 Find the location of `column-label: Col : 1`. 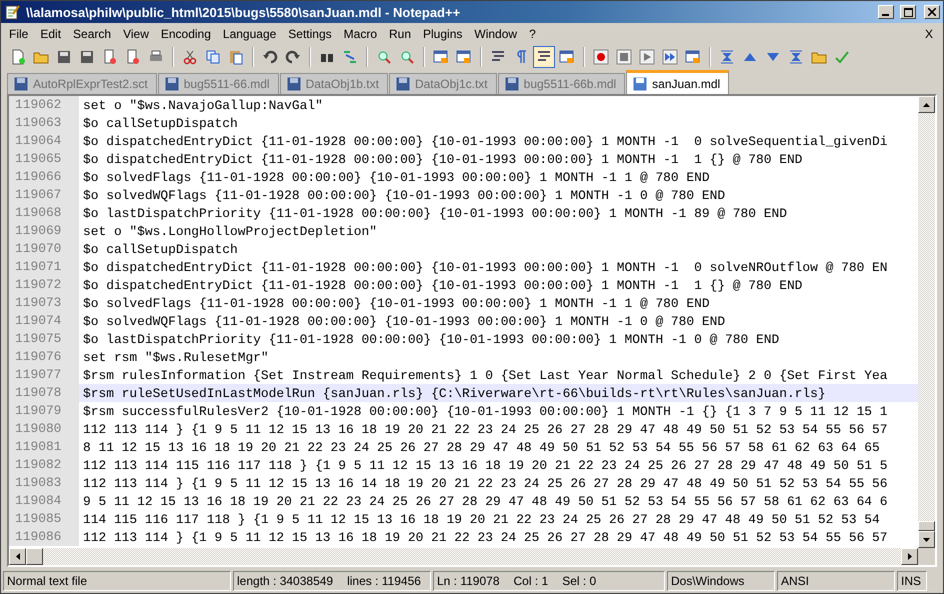

column-label: Col : 1 is located at coordinates (531, 581).